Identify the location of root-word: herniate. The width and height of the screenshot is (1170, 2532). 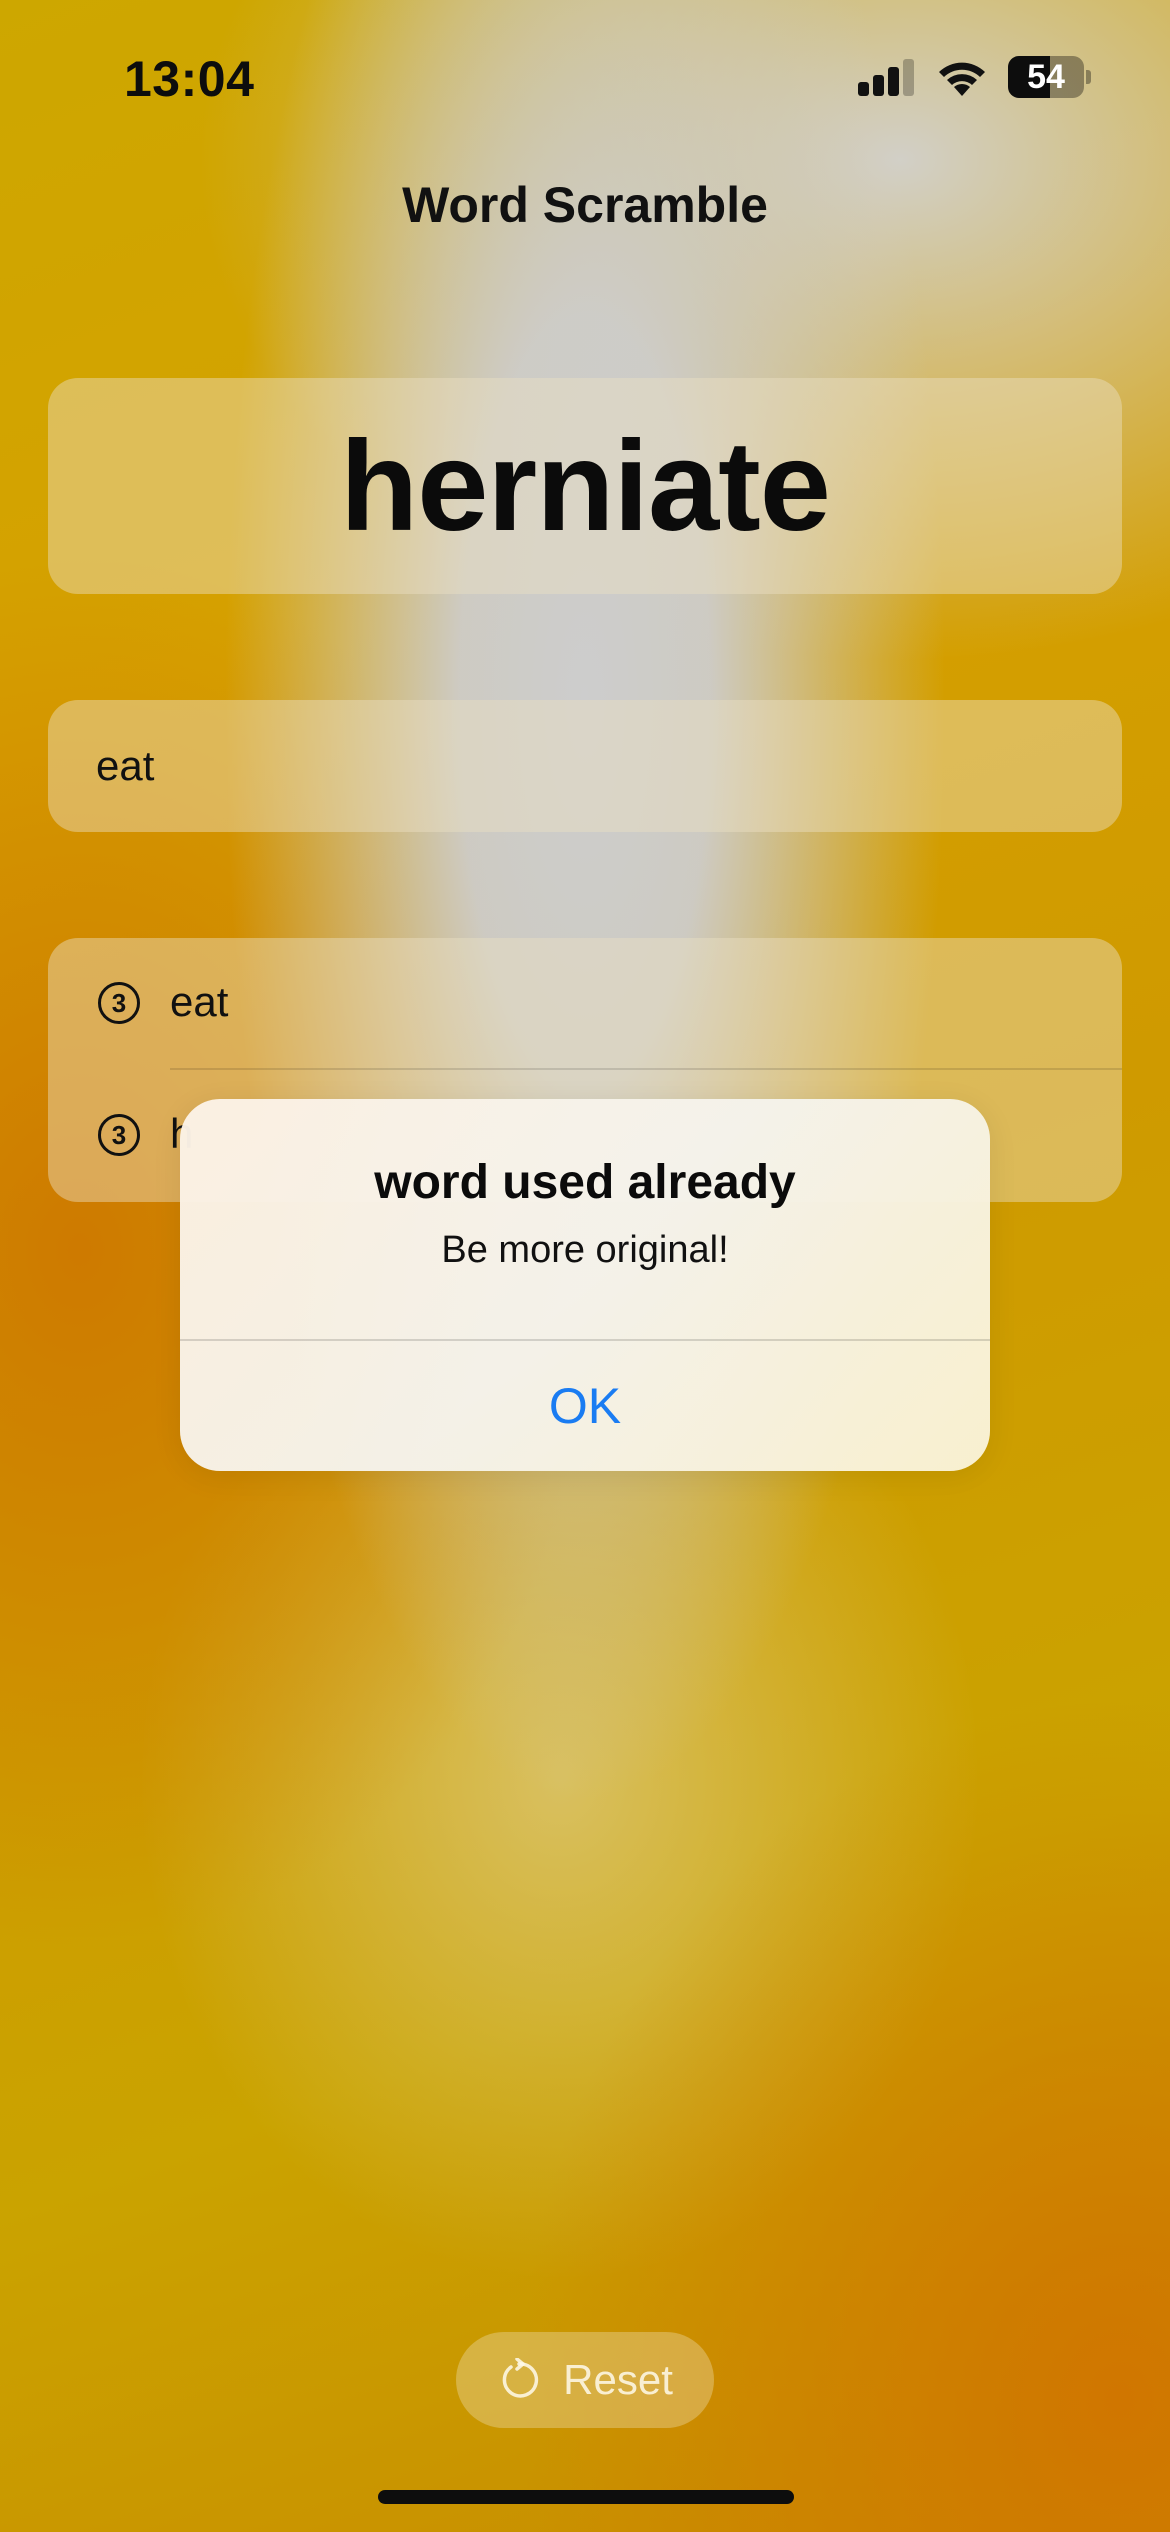
(585, 486).